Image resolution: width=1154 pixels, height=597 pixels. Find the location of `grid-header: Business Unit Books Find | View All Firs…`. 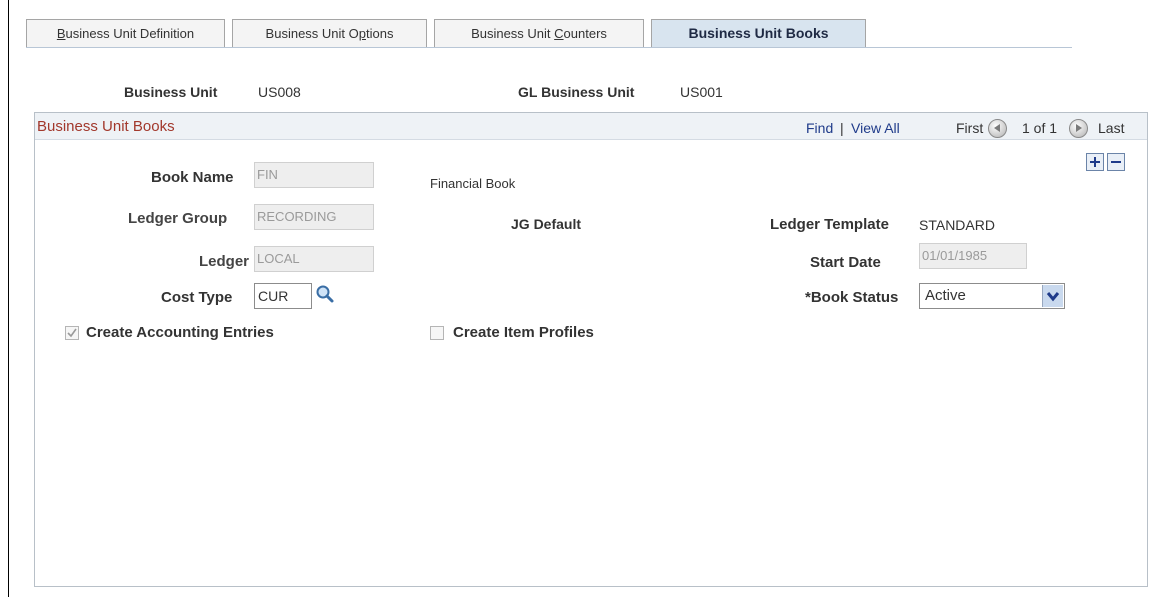

grid-header: Business Unit Books Find | View All Firs… is located at coordinates (591, 126).